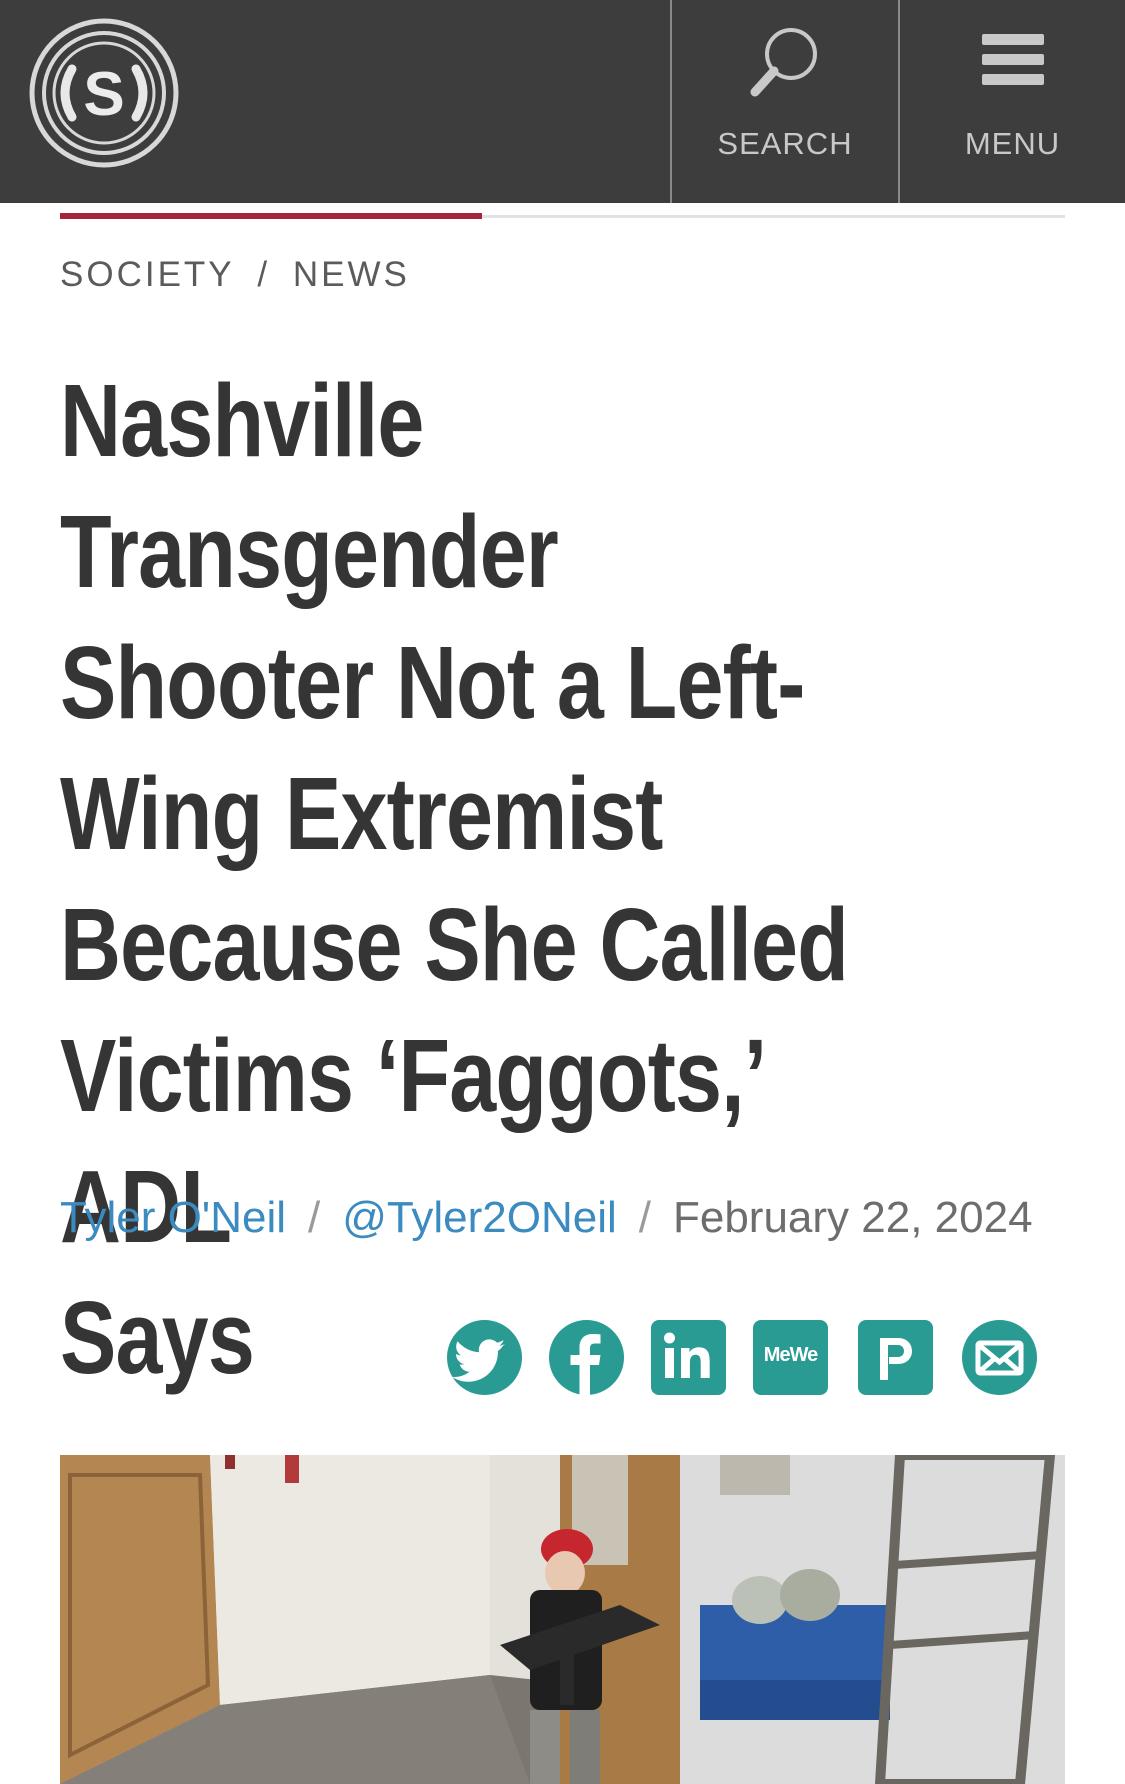 Image resolution: width=1125 pixels, height=1784 pixels. What do you see at coordinates (785, 64) in the screenshot?
I see `search-icon` at bounding box center [785, 64].